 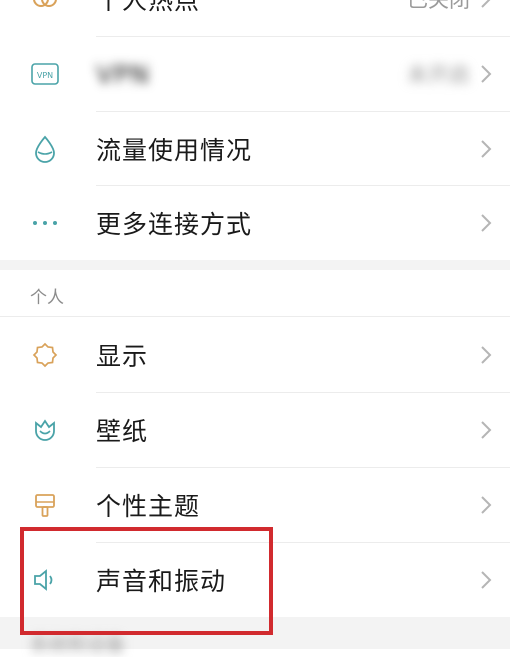 I want to click on row-label: 更多连接方式, so click(x=174, y=224).